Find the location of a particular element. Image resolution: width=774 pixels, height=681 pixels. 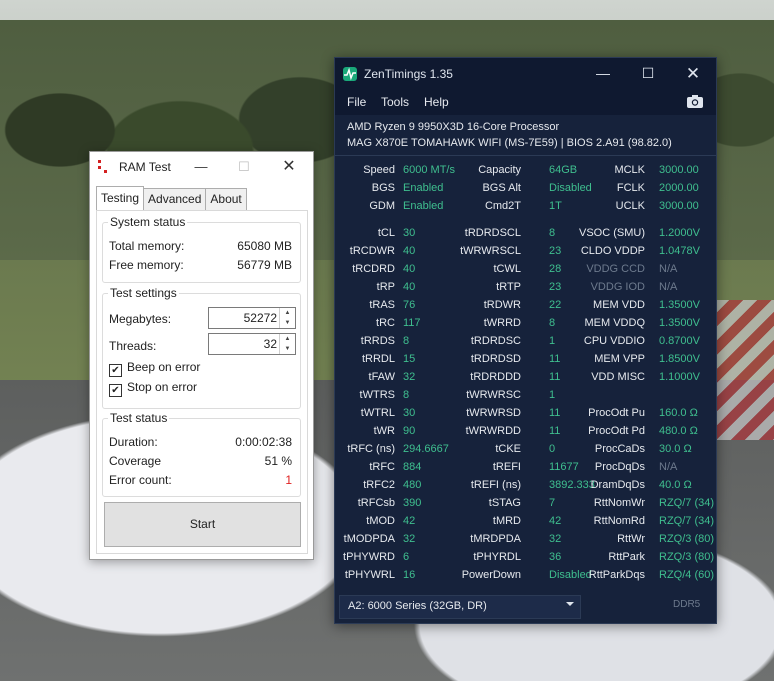

timing-label: VDD MISC is located at coordinates (618, 377).